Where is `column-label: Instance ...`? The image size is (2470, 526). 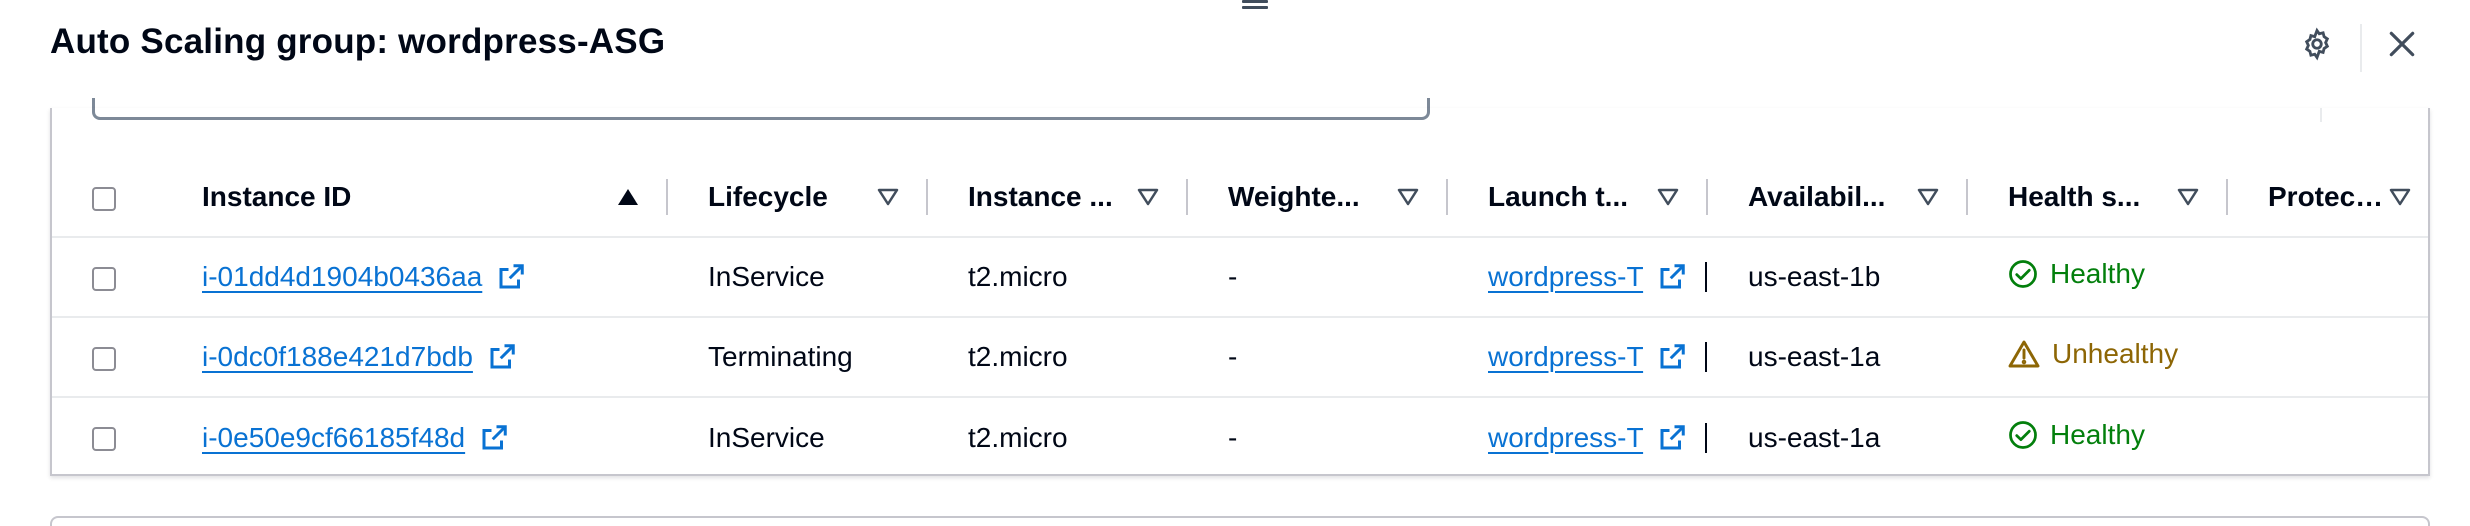 column-label: Instance ... is located at coordinates (1040, 196).